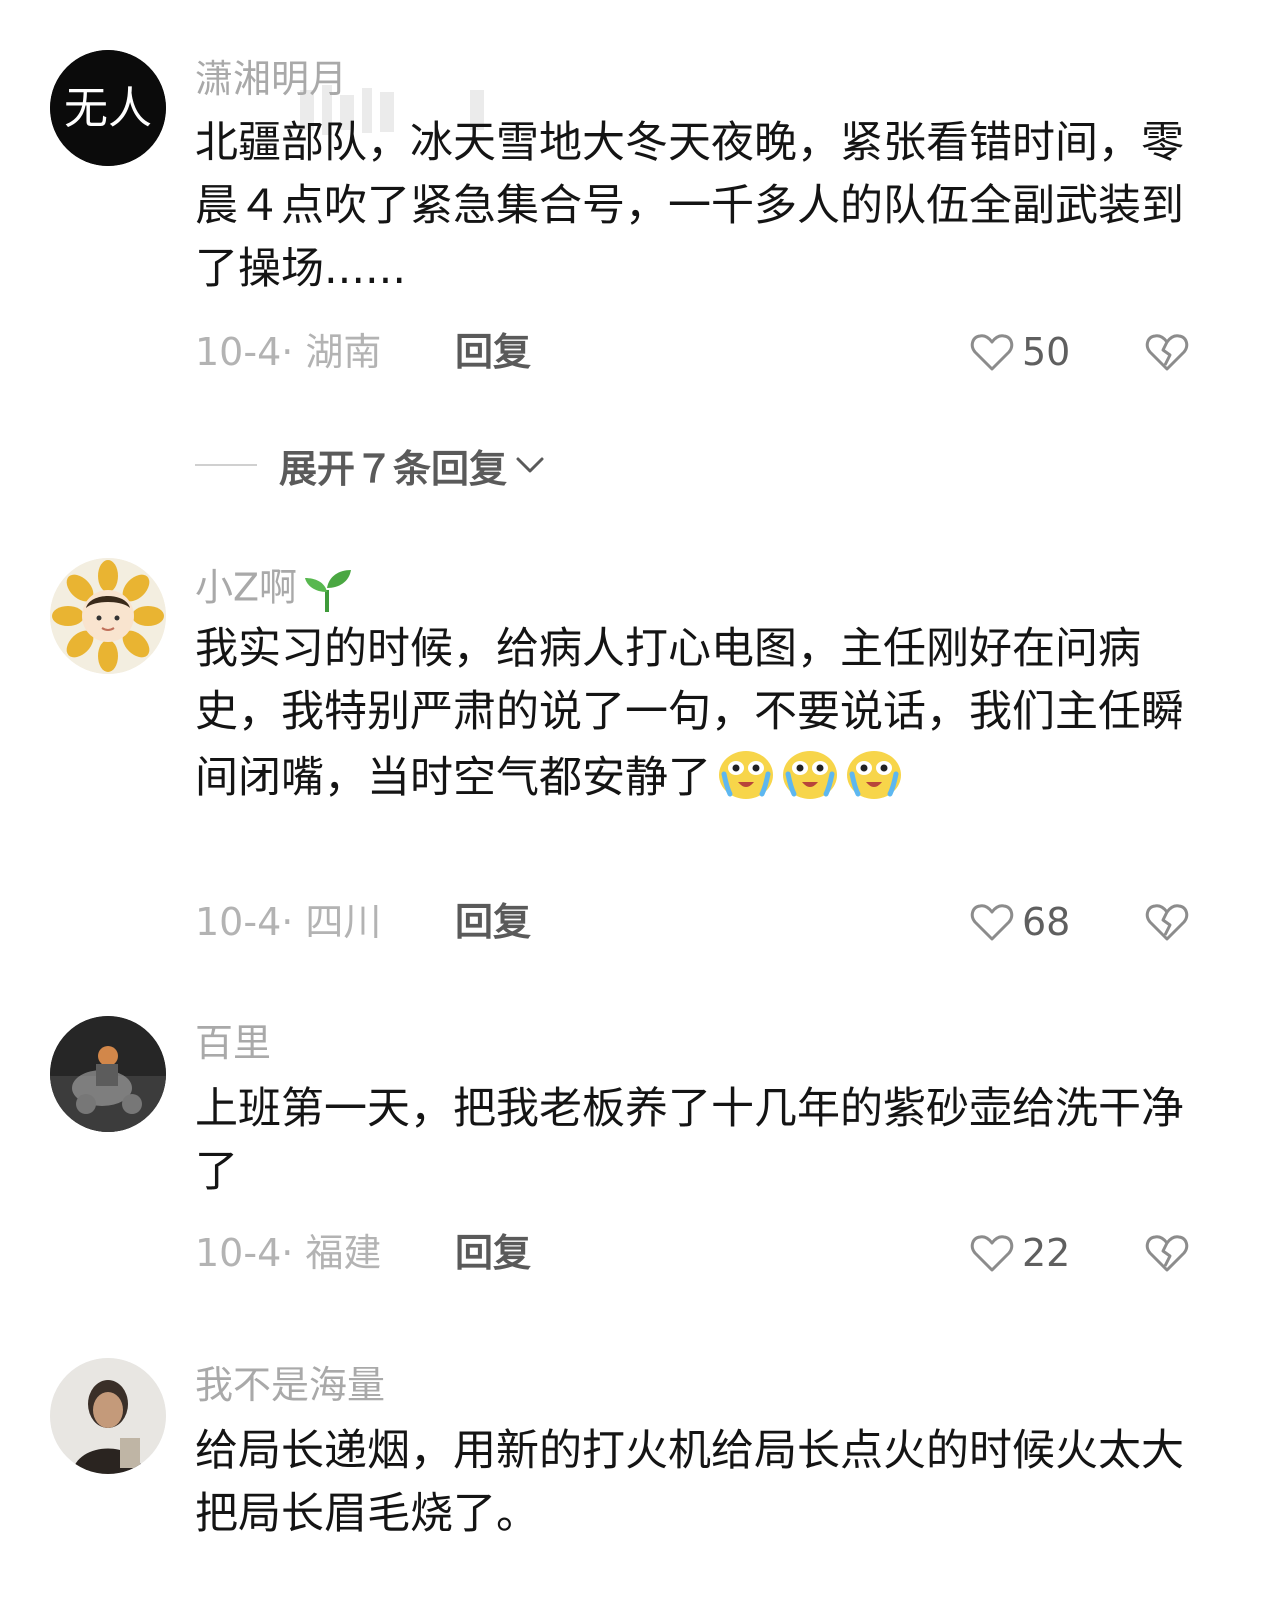 Image resolution: width=1273 pixels, height=1600 pixels. I want to click on expand-replies-label: 展开７条回复, so click(393, 468).